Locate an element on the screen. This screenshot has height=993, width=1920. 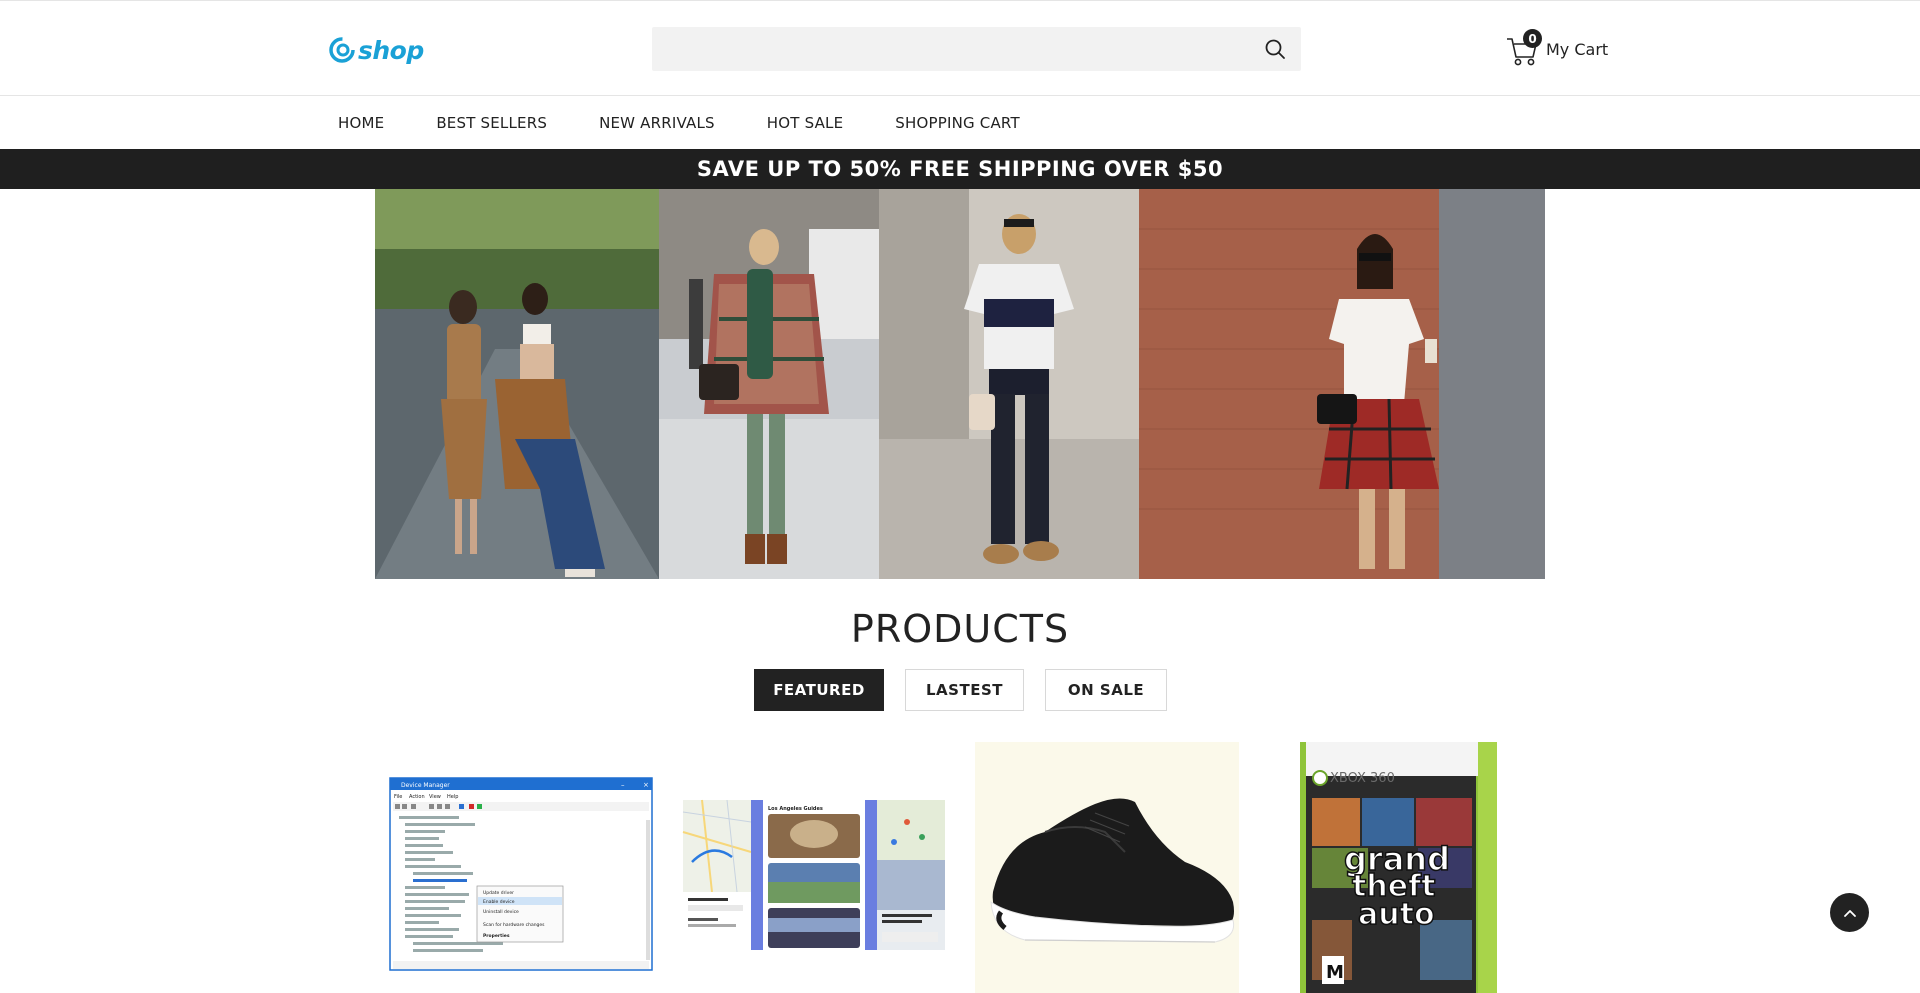
nav-item-shopping-cart: SHOPPING CART is located at coordinates (957, 123).